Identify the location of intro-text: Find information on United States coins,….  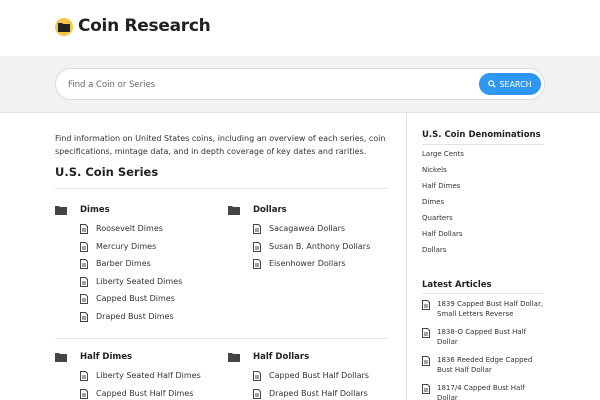
(220, 145).